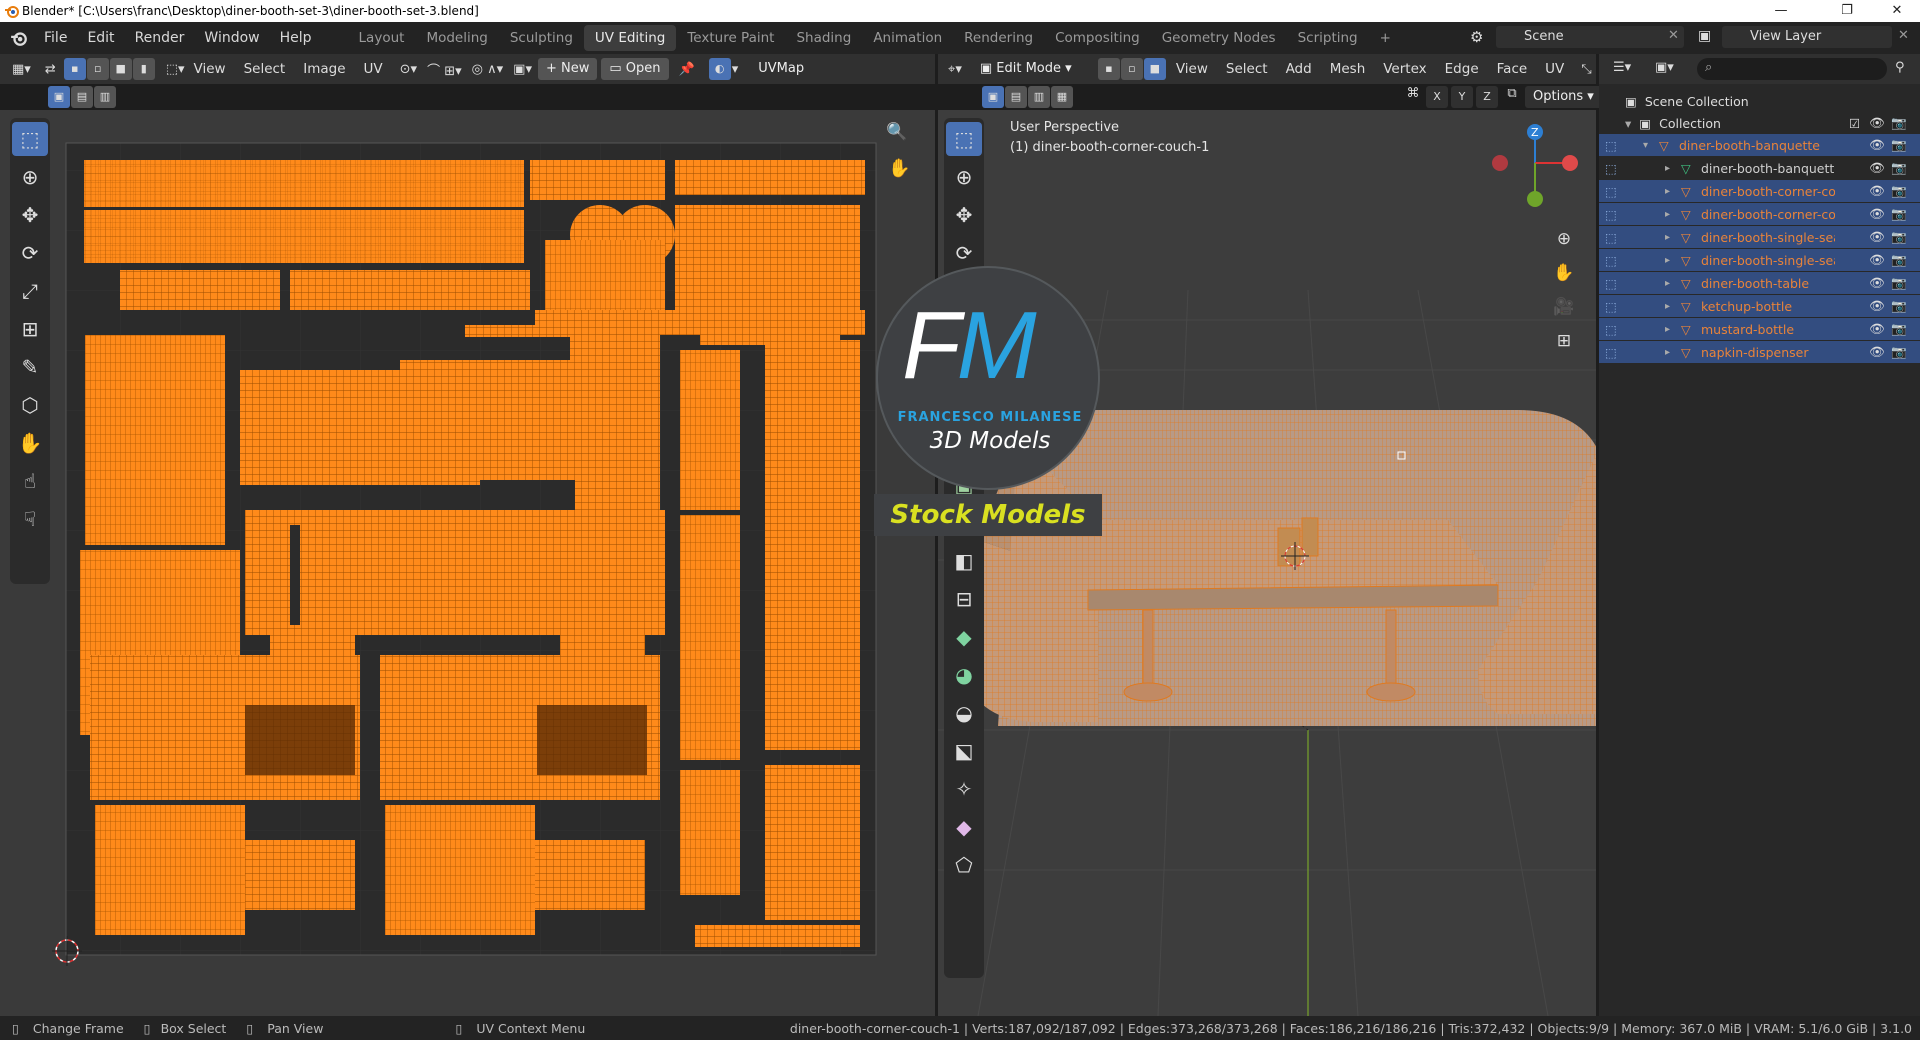 The image size is (1920, 1040). I want to click on menu-help: Help, so click(296, 38).